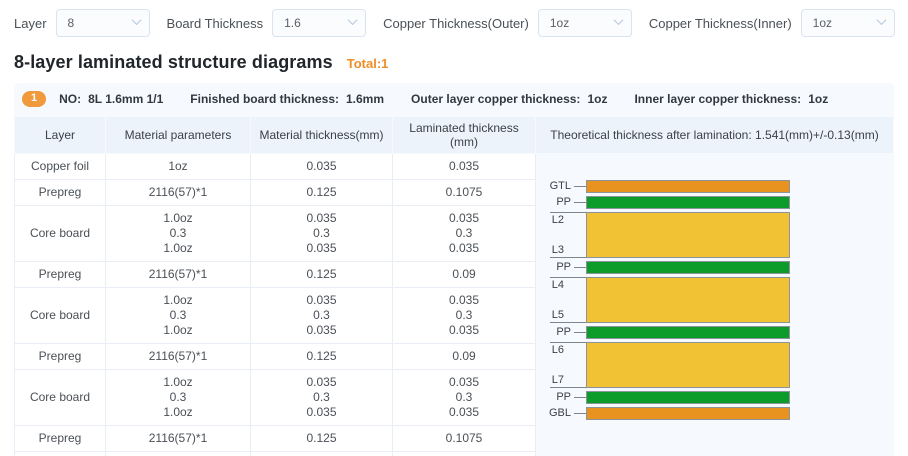 The height and width of the screenshot is (456, 908). I want to click on cell-material: 0.035 0.3 0.035, so click(321, 233).